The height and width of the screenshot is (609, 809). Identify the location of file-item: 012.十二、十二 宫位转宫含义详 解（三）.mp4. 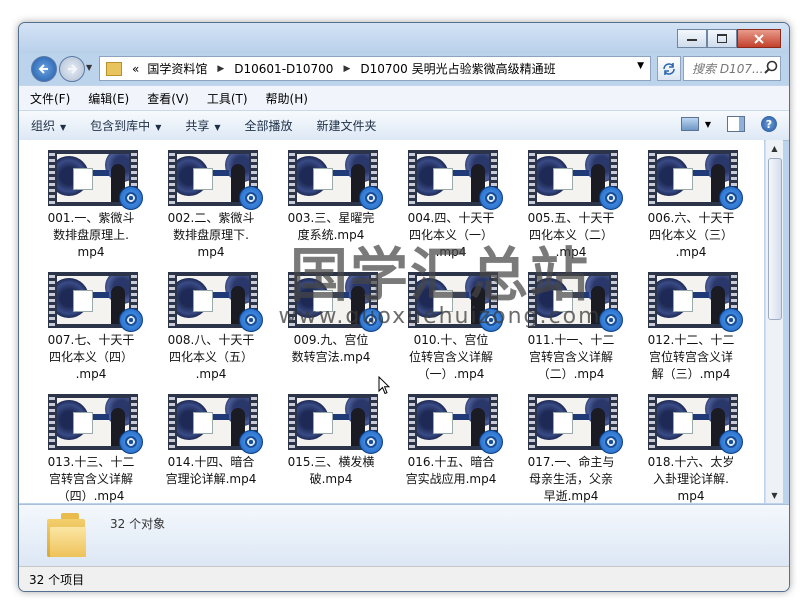
(691, 328).